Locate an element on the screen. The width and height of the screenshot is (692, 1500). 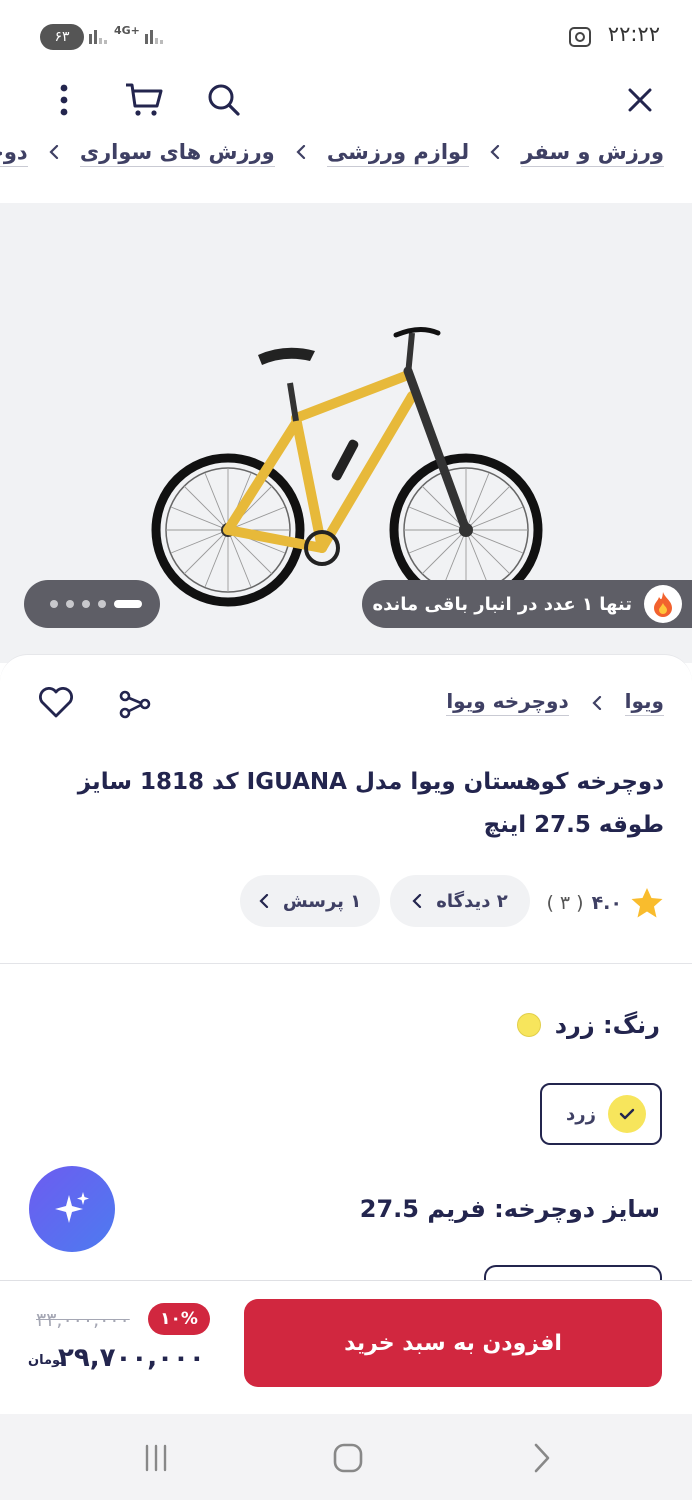
gallery-pagination is located at coordinates (92, 604).